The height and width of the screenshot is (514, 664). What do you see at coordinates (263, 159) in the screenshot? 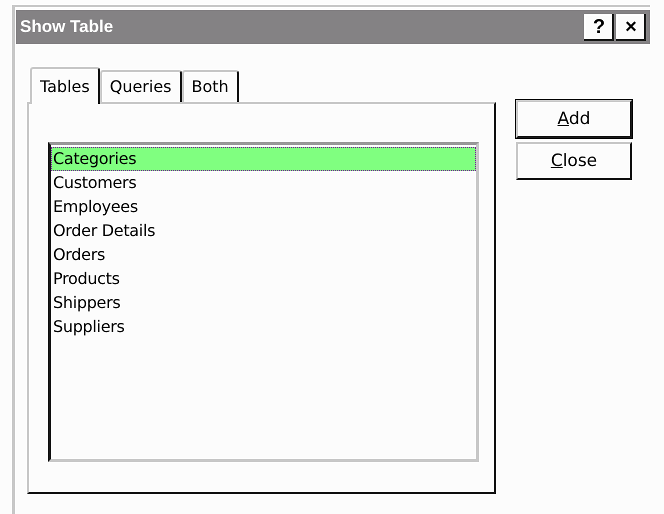
I see `list-item: Categories` at bounding box center [263, 159].